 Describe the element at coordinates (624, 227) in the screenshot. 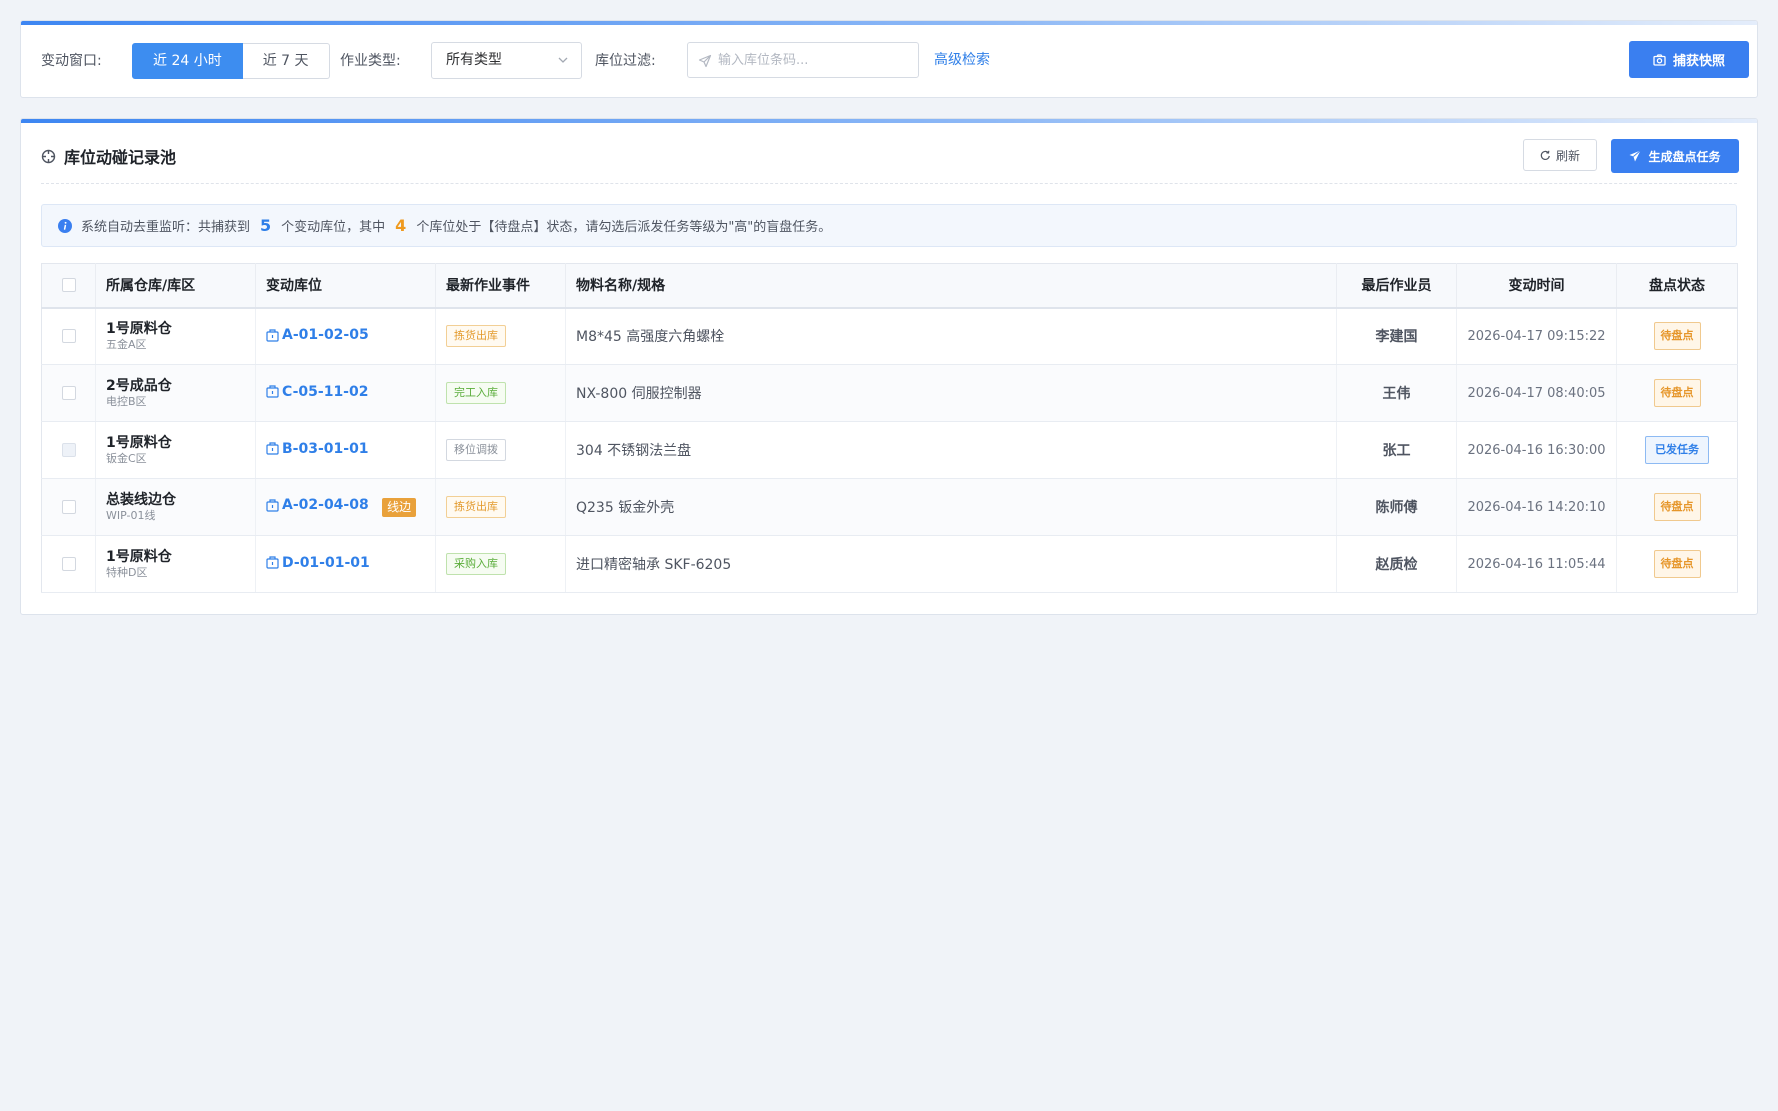

I see `notice-text-3: 个库位处于【待盘点】状态，请勾选后派发任务等级为"高"的盲盘任务。` at that location.